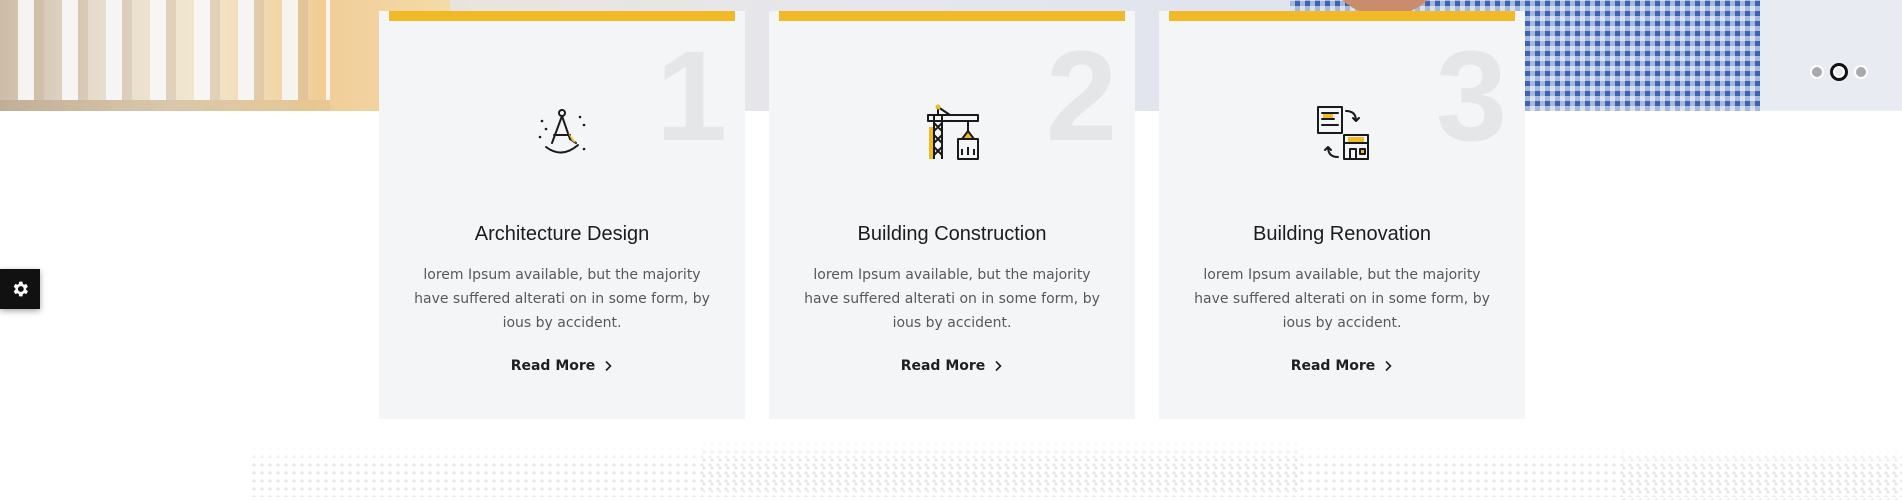 This screenshot has height=500, width=1902. What do you see at coordinates (1471, 96) in the screenshot?
I see `card-number: 3` at bounding box center [1471, 96].